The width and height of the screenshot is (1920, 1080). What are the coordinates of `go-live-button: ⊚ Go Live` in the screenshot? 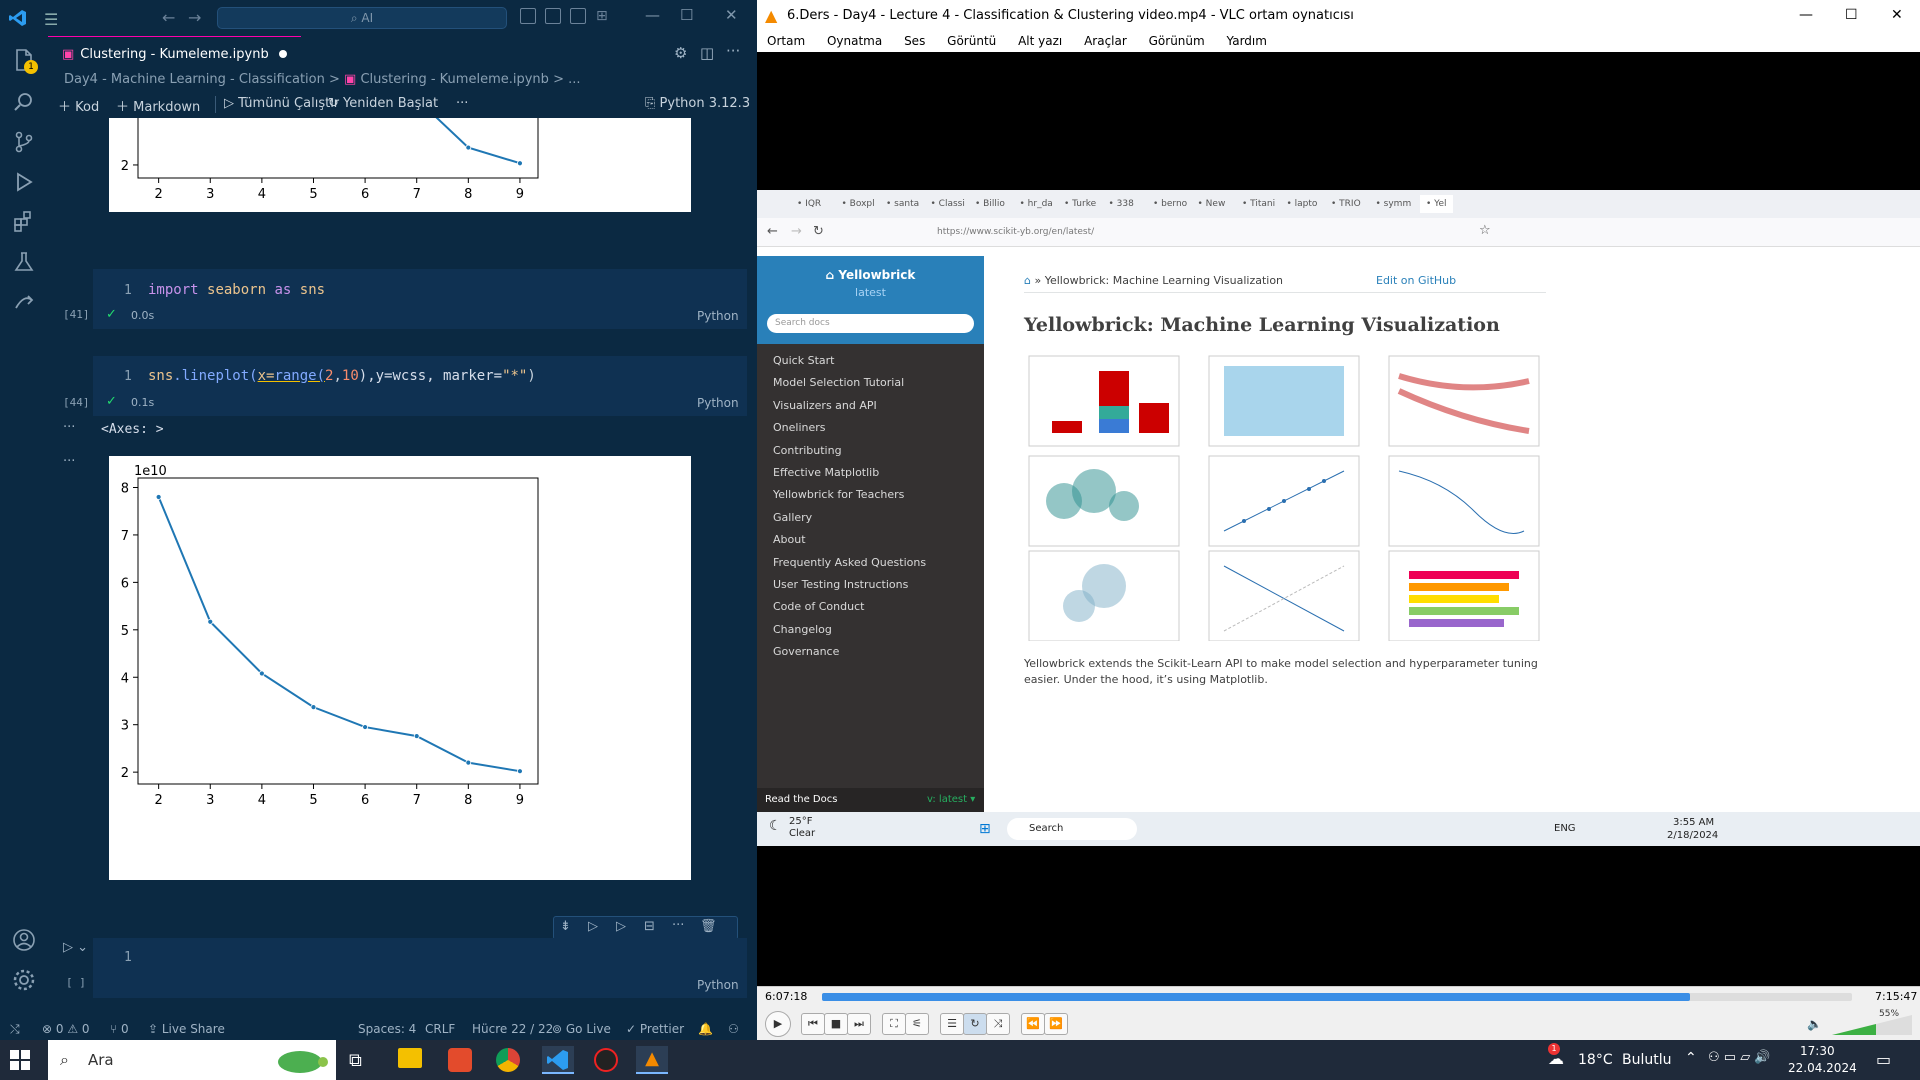 It's located at (581, 1029).